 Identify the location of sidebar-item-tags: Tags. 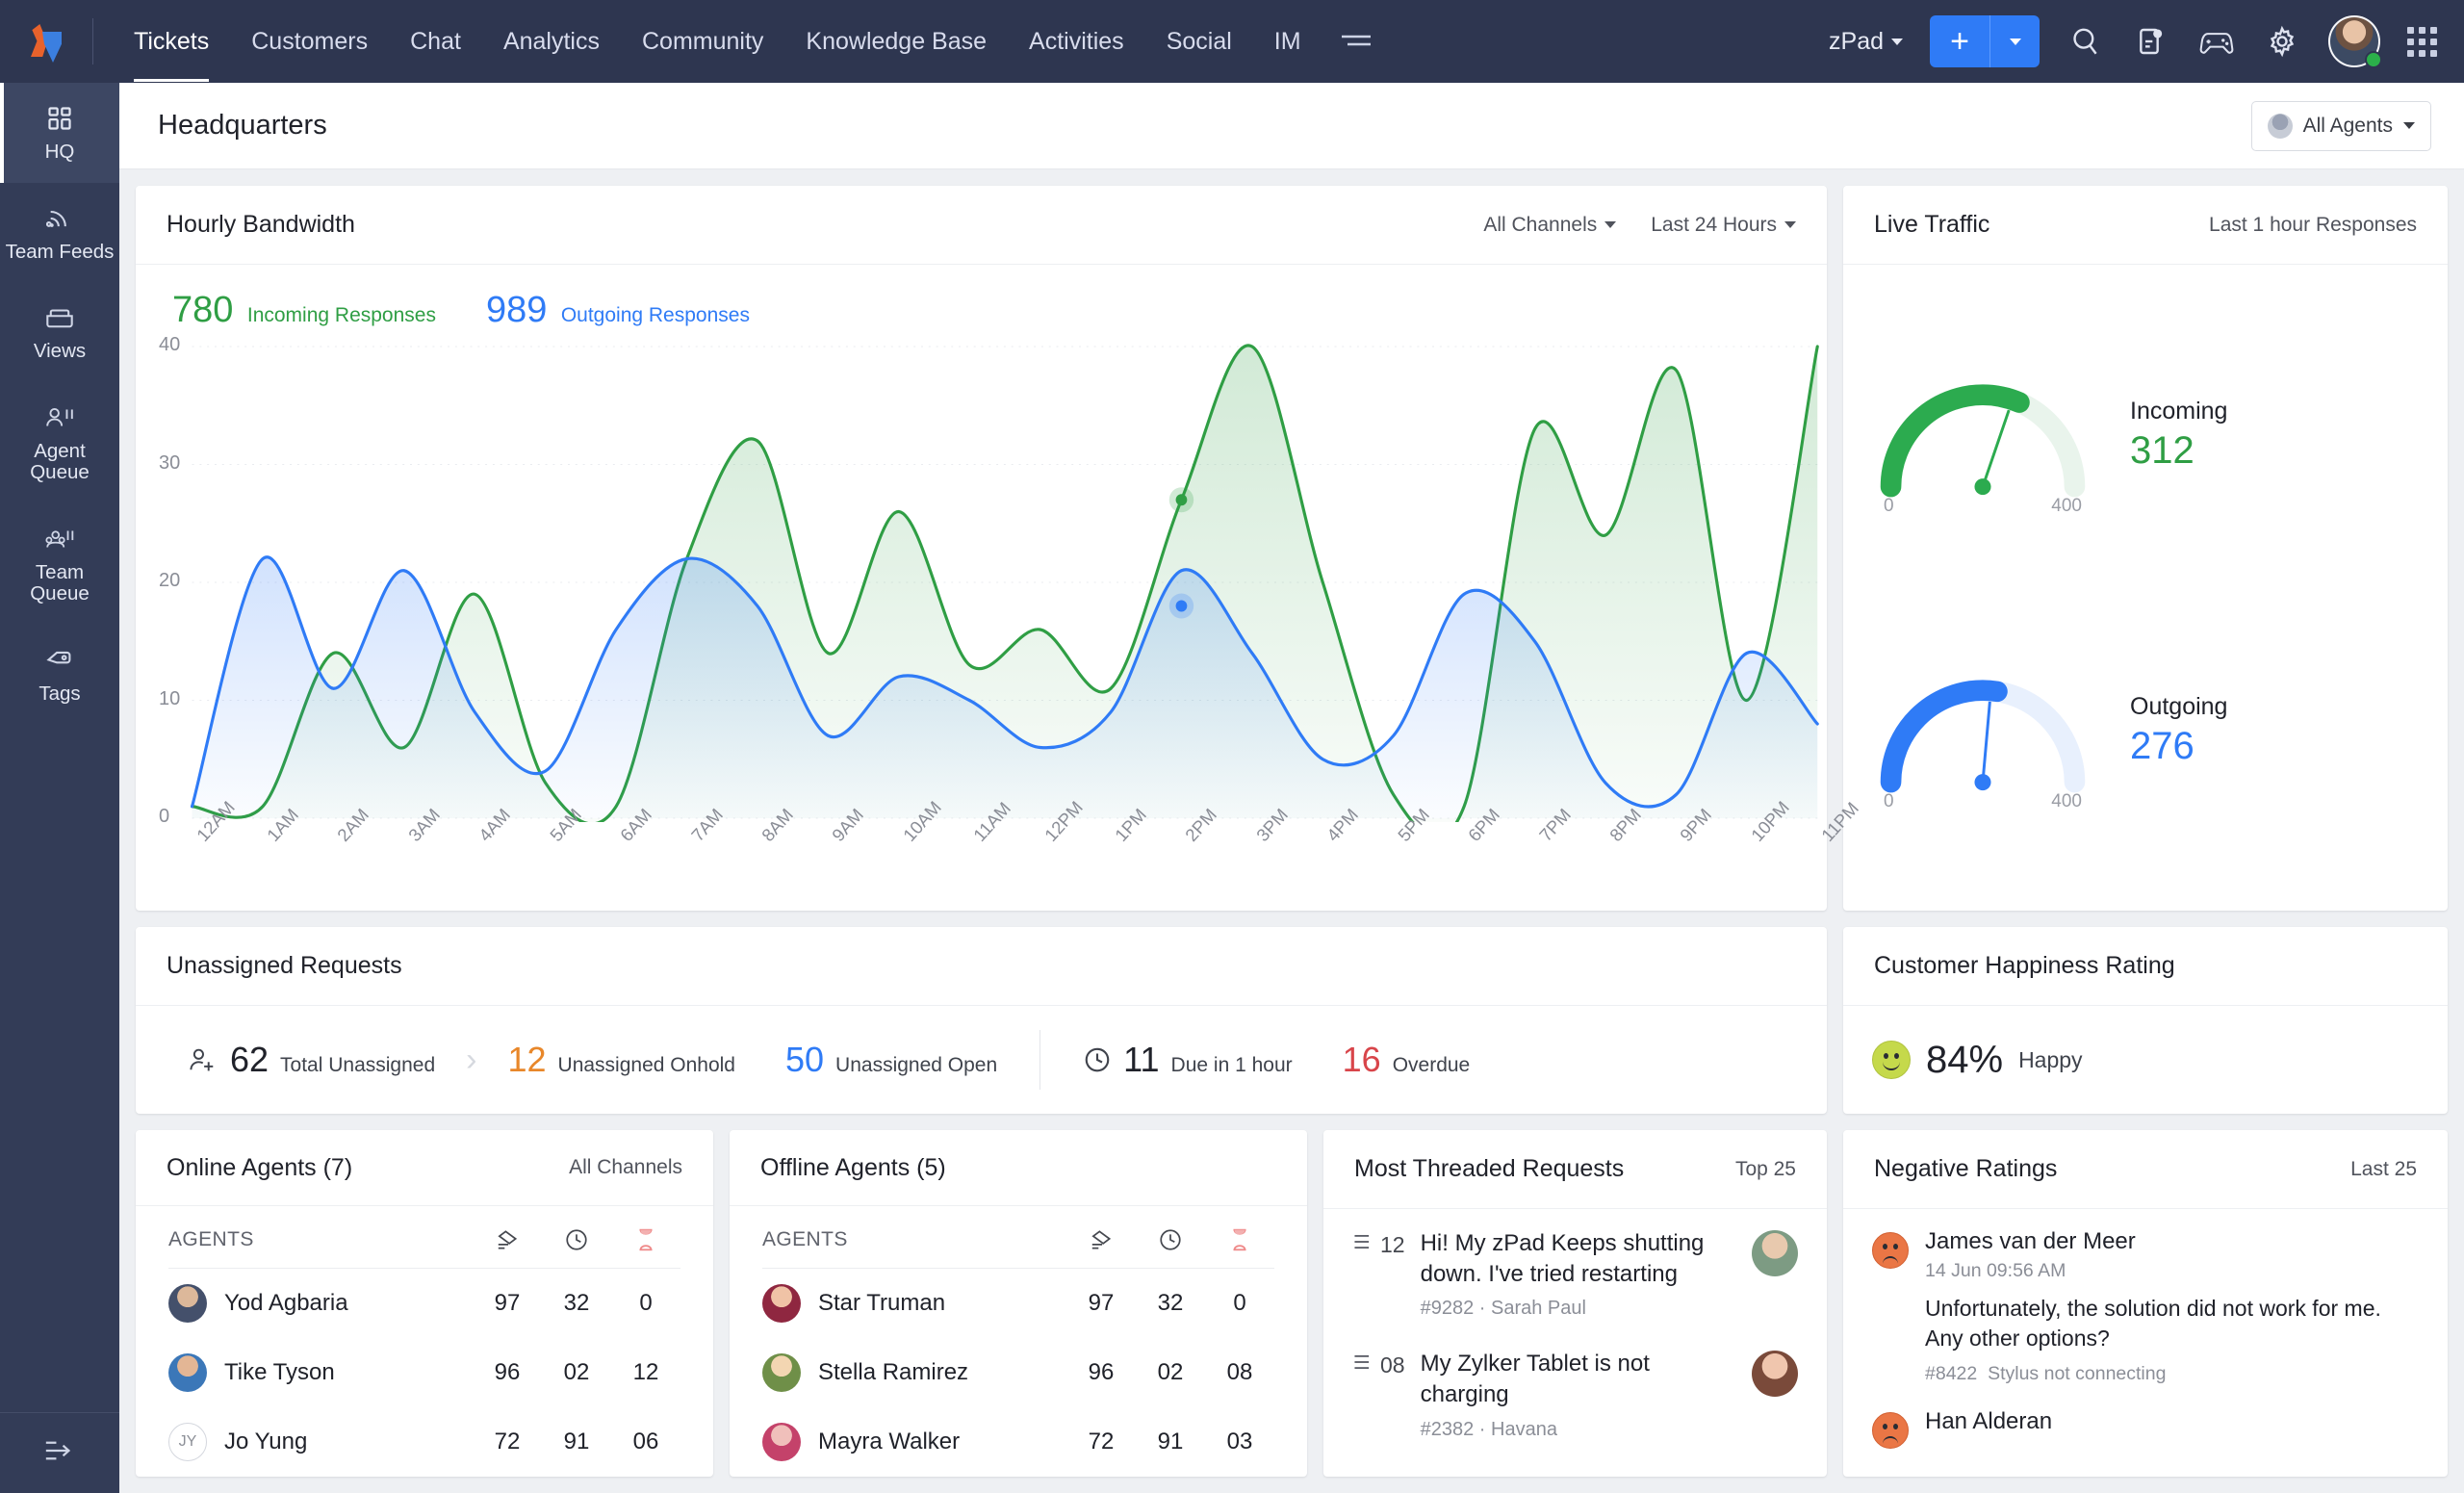
(59, 675).